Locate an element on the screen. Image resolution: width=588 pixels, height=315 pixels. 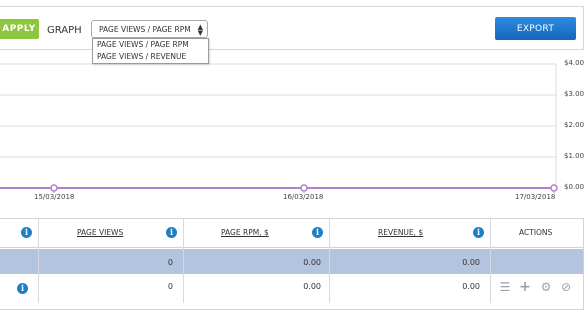
block-icon: ⊘ is located at coordinates (566, 287).